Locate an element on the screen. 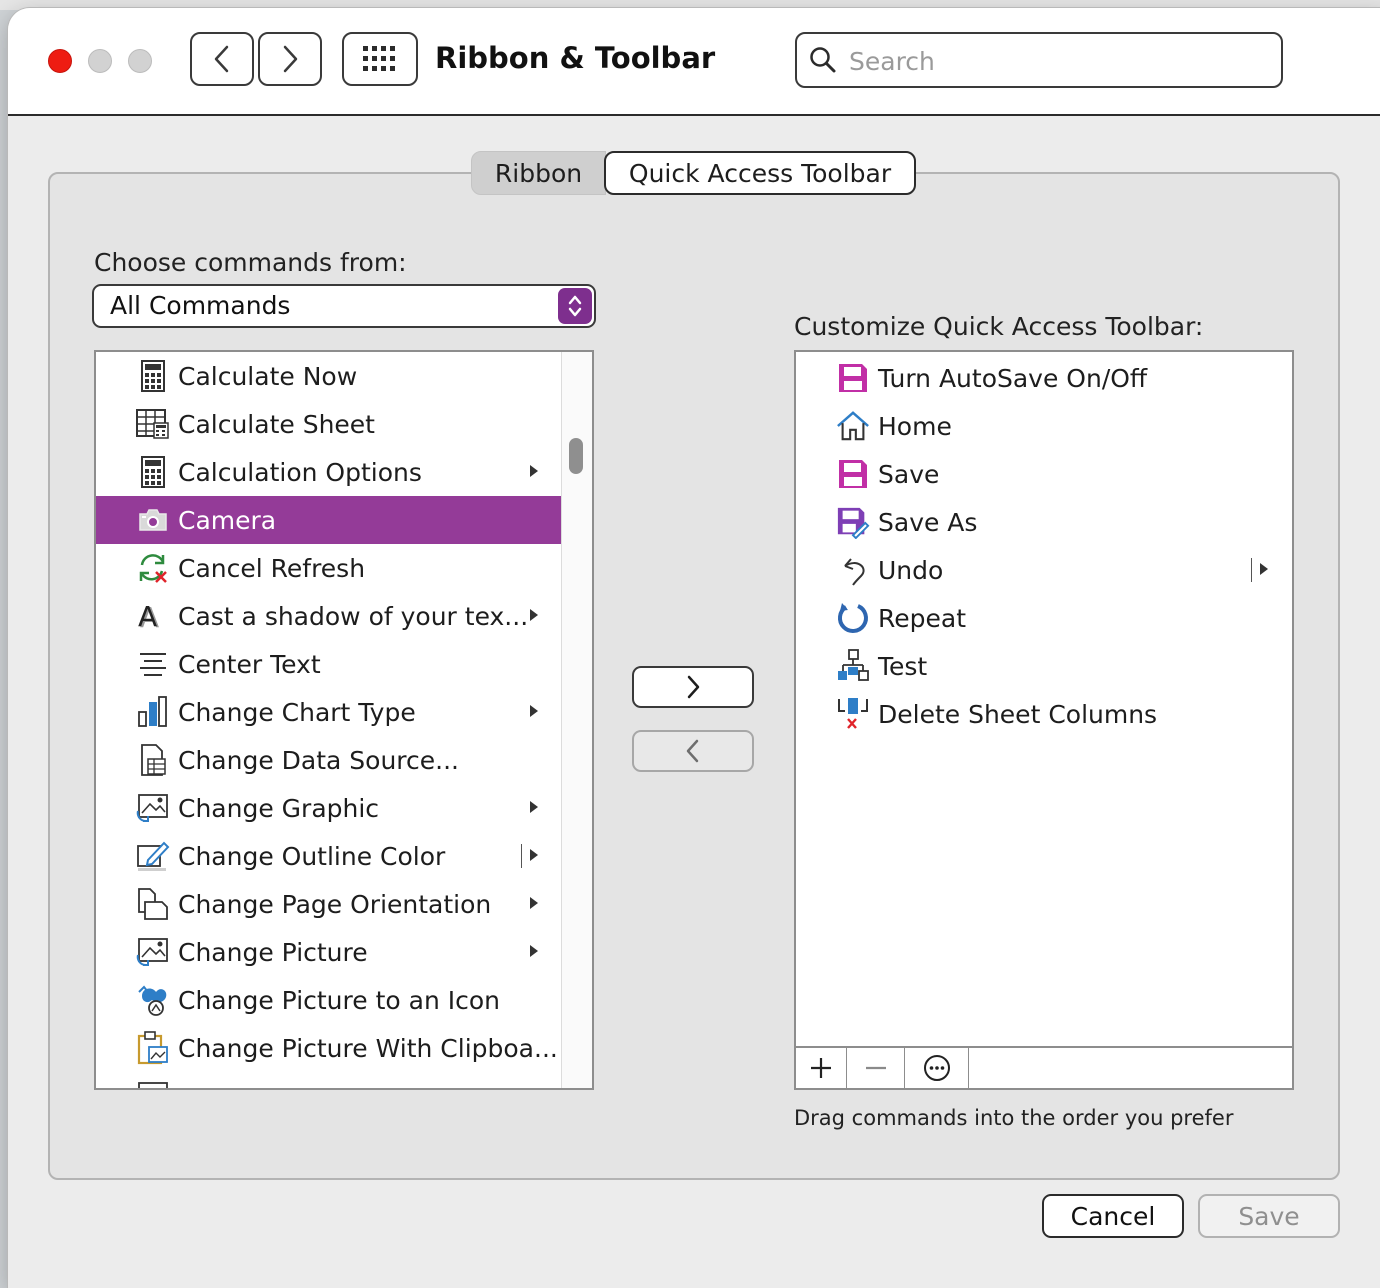 This screenshot has width=1380, height=1288. list-item: Save is located at coordinates (1044, 474).